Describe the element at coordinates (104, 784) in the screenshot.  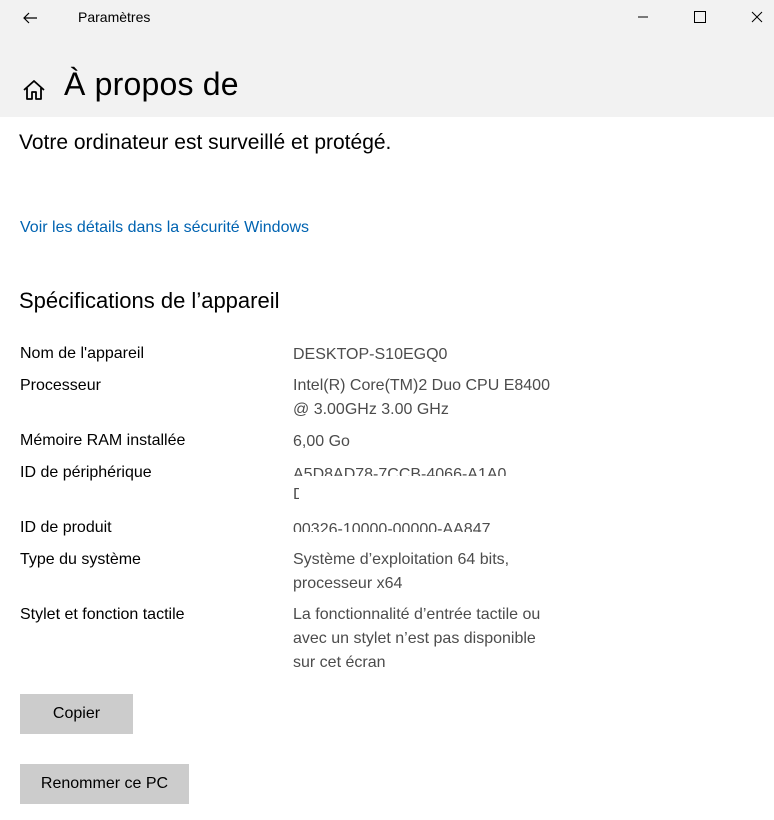
I see `rename-pc-button: Renommer ce PC` at that location.